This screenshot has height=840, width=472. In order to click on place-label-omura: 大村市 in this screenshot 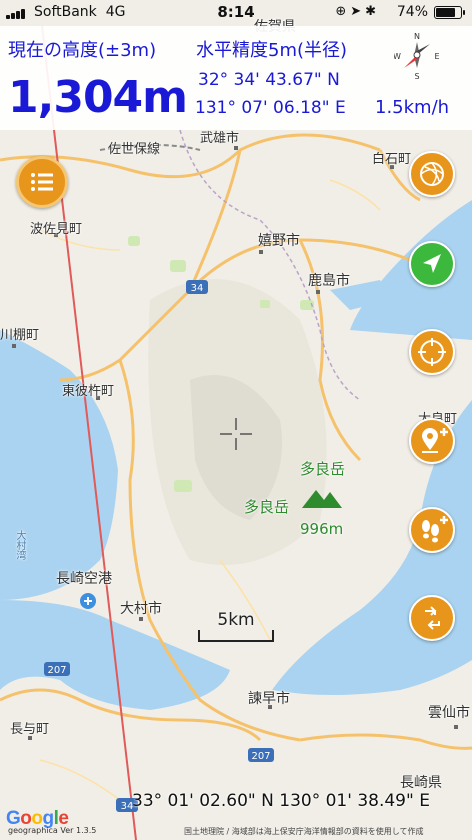, I will do `click(141, 609)`.